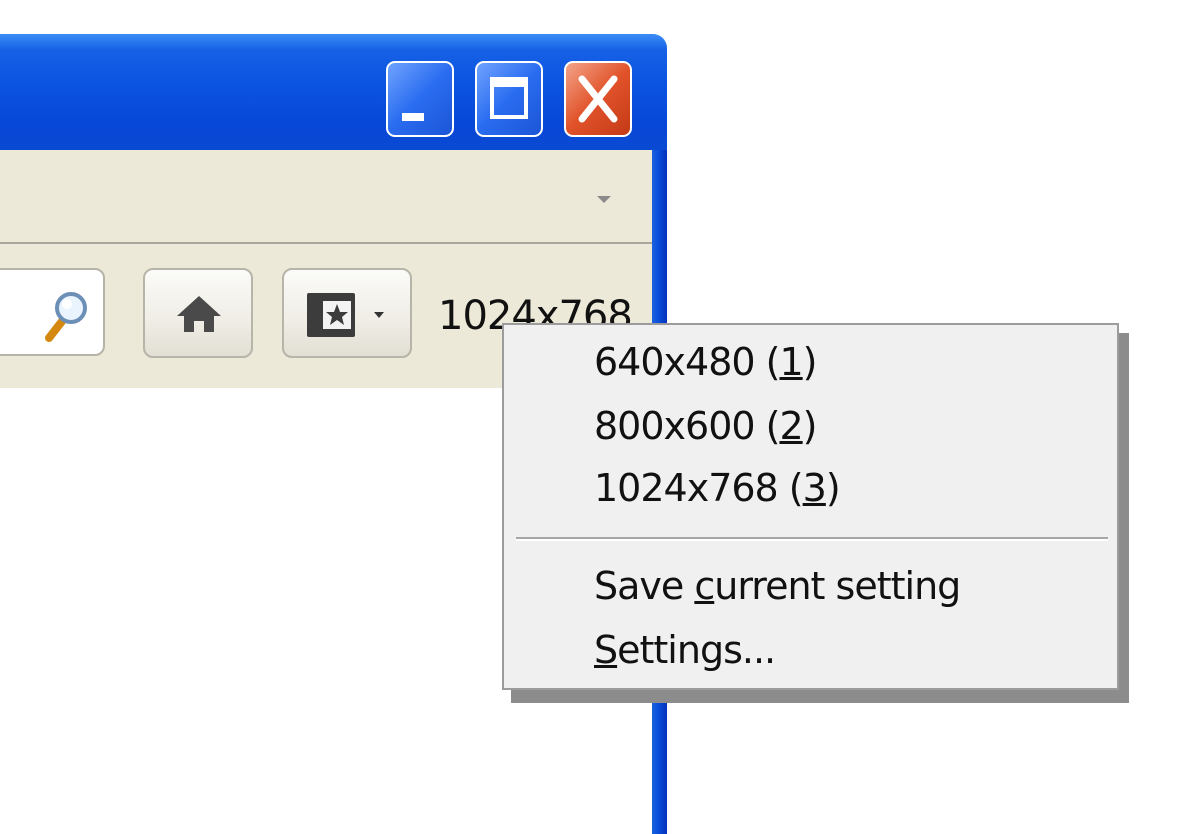 The height and width of the screenshot is (834, 1200). Describe the element at coordinates (844, 488) in the screenshot. I see `menu-item-1024x768: 1024x768 (3)` at that location.